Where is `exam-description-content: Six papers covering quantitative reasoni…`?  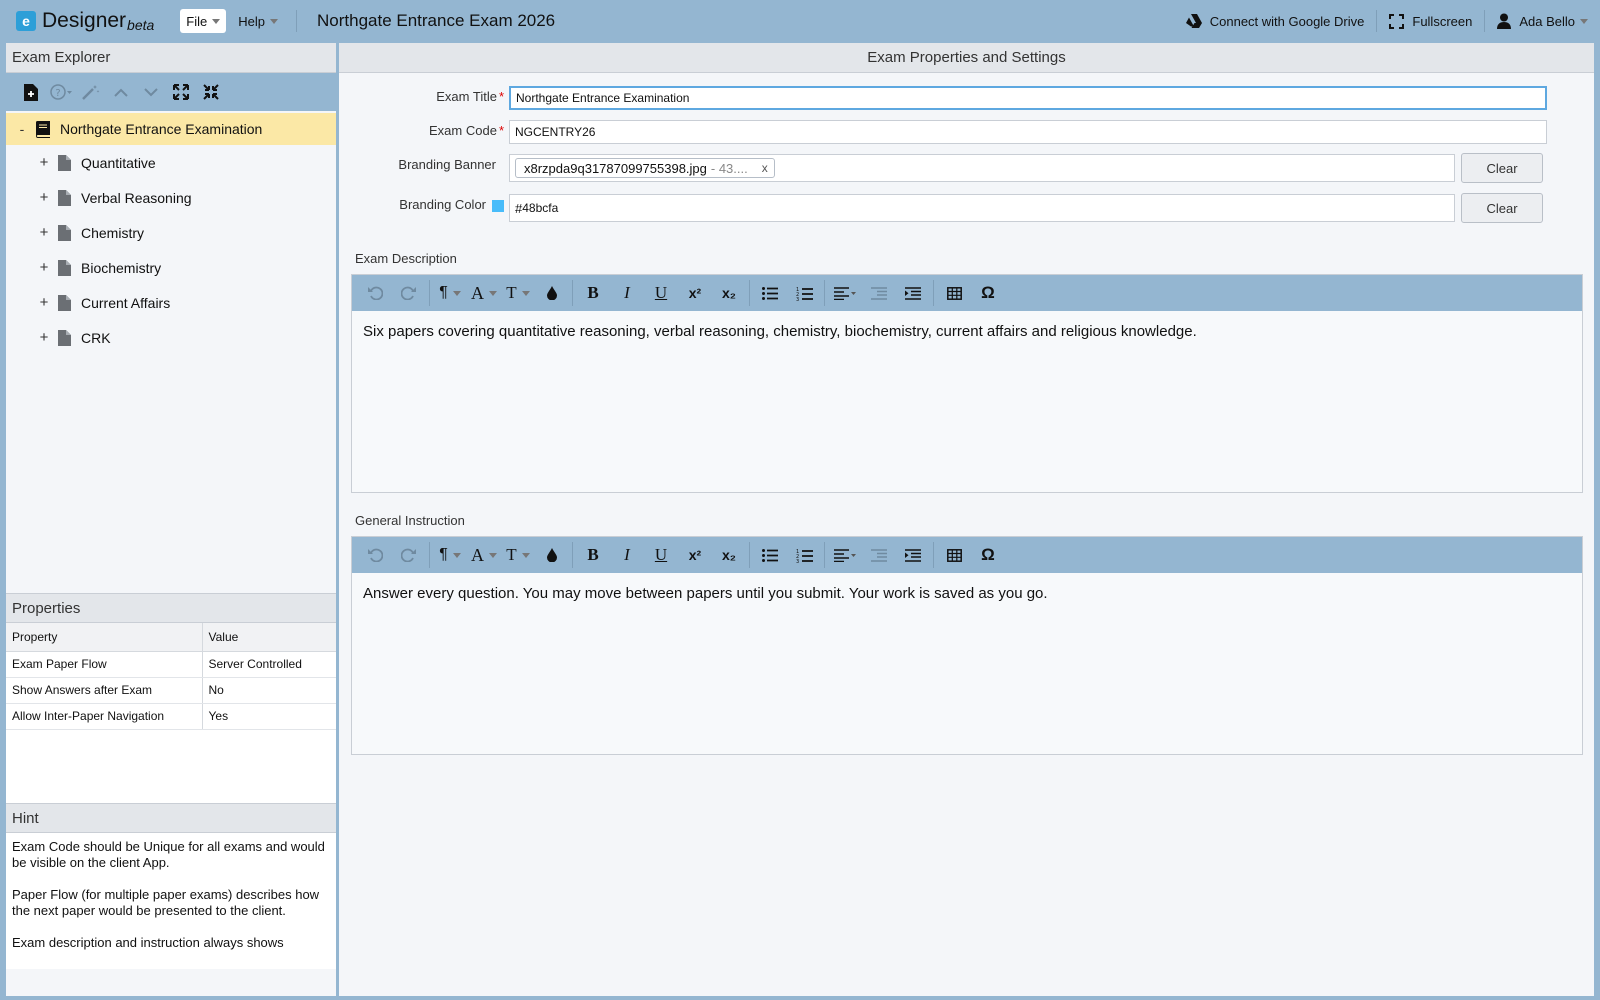
exam-description-content: Six papers covering quantitative reasoni… is located at coordinates (967, 331).